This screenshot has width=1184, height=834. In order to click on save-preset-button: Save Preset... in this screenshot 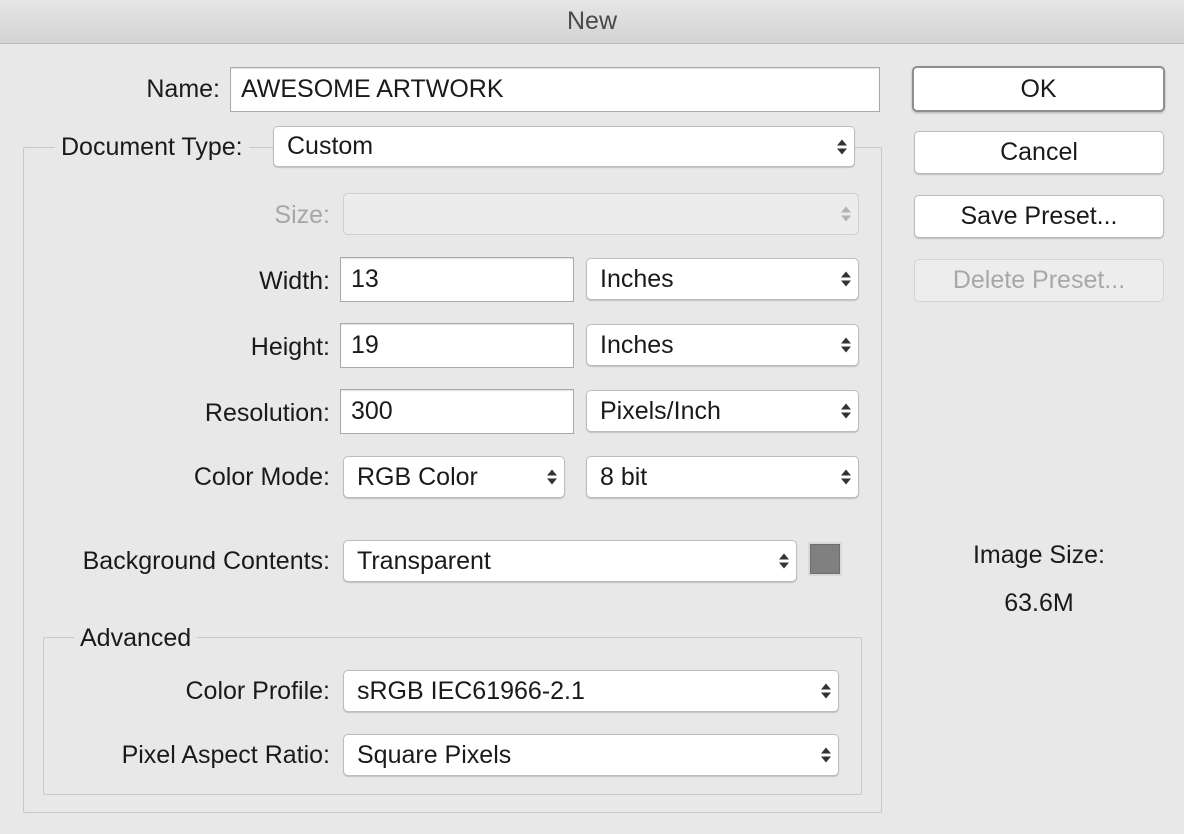, I will do `click(1039, 216)`.